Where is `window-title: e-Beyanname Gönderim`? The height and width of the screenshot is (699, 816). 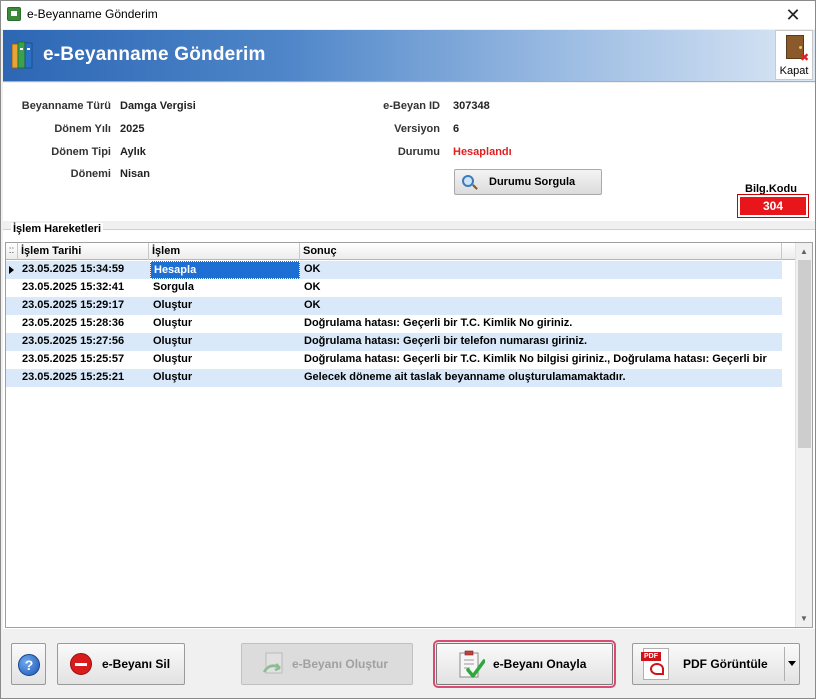
window-title: e-Beyanname Gönderim is located at coordinates (92, 14).